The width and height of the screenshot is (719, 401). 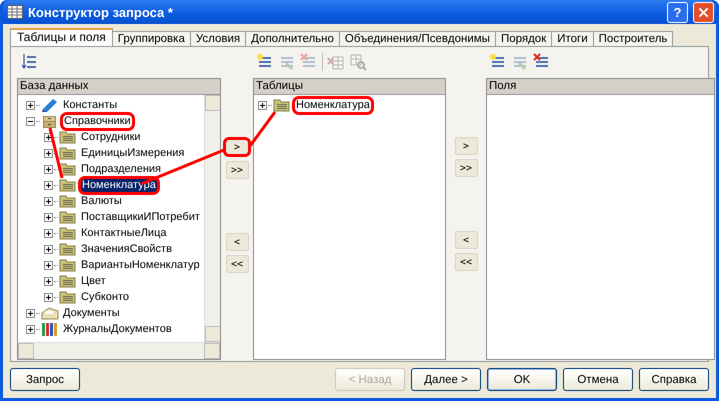 I want to click on tree-item: Валюты, so click(x=101, y=201).